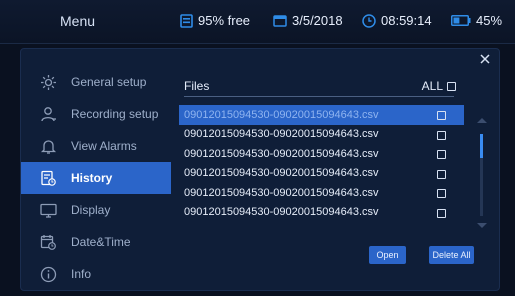 The width and height of the screenshot is (515, 296). Describe the element at coordinates (224, 20) in the screenshot. I see `storage-free-text: 95% free` at that location.